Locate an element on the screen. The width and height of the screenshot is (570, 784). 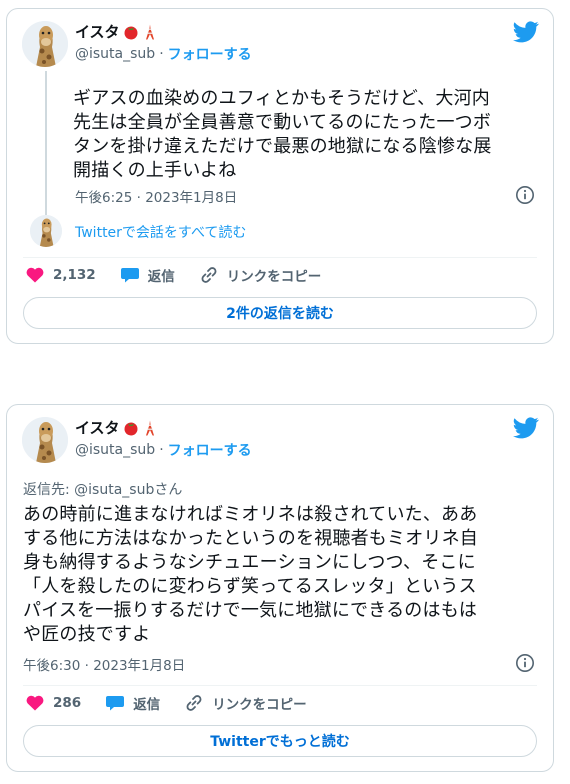
avatar-small is located at coordinates (46, 231).